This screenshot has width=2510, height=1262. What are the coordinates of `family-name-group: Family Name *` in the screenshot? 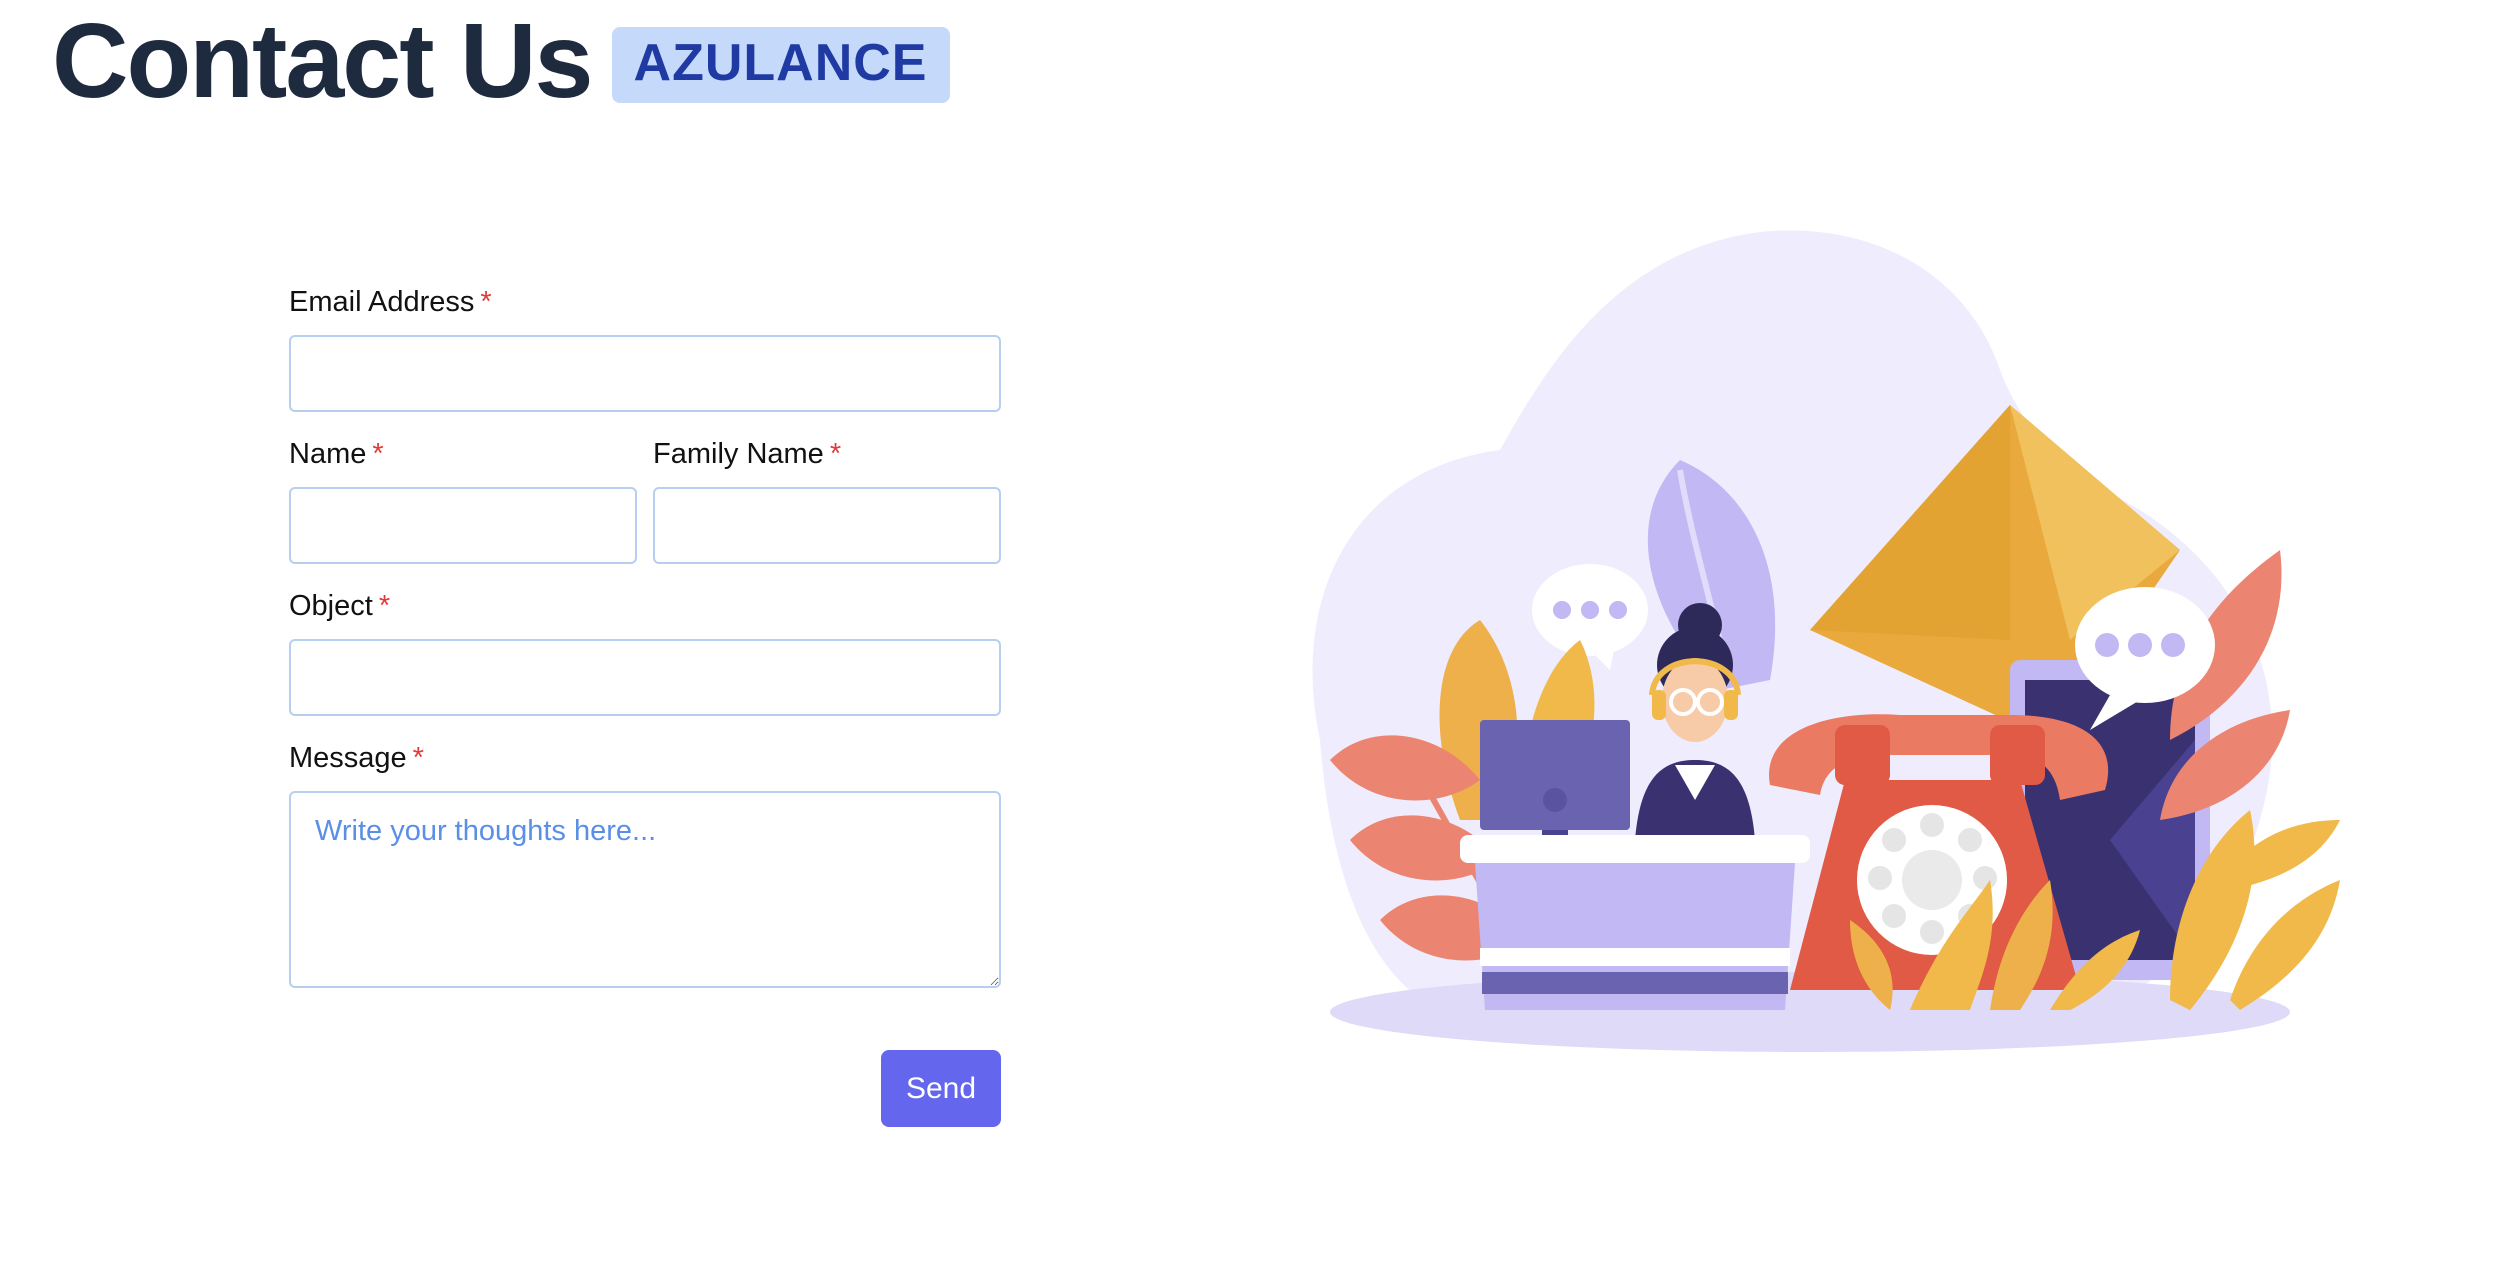 It's located at (827, 500).